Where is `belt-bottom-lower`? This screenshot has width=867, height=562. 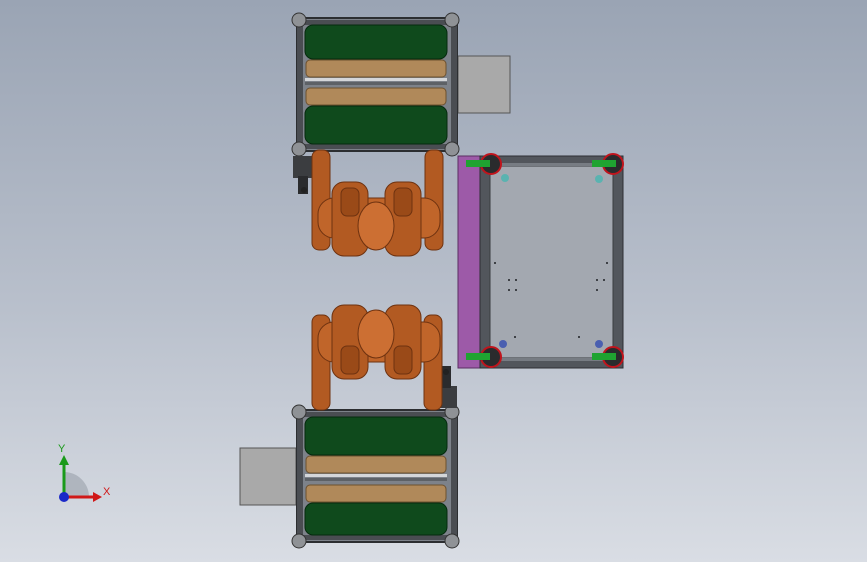
belt-bottom-lower is located at coordinates (376, 519).